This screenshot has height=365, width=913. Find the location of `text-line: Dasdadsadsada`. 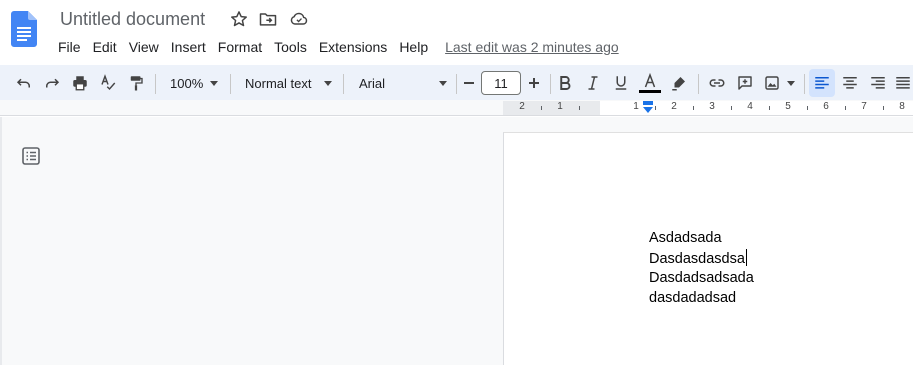

text-line: Dasdadsadsada is located at coordinates (701, 278).